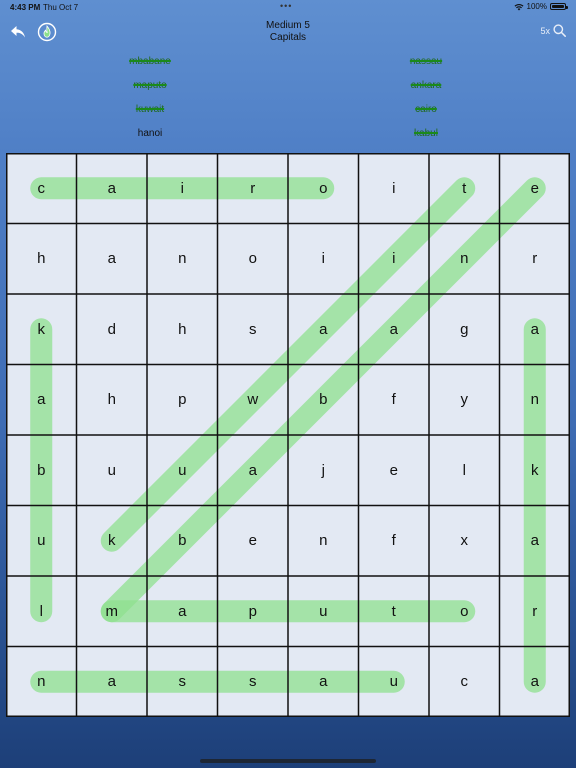 This screenshot has height=768, width=576. What do you see at coordinates (426, 133) in the screenshot?
I see `word-item: kabul` at bounding box center [426, 133].